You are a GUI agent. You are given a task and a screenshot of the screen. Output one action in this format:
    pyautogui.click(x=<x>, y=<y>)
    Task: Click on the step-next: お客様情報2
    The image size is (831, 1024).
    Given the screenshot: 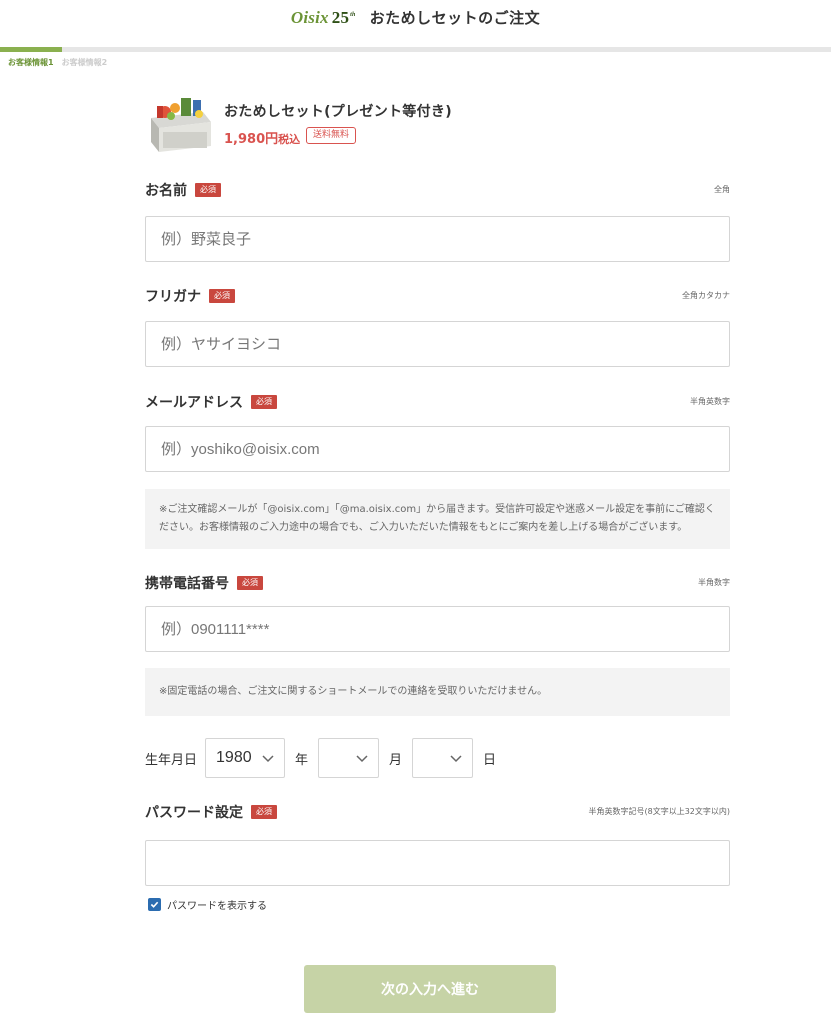 What is the action you would take?
    pyautogui.click(x=84, y=62)
    